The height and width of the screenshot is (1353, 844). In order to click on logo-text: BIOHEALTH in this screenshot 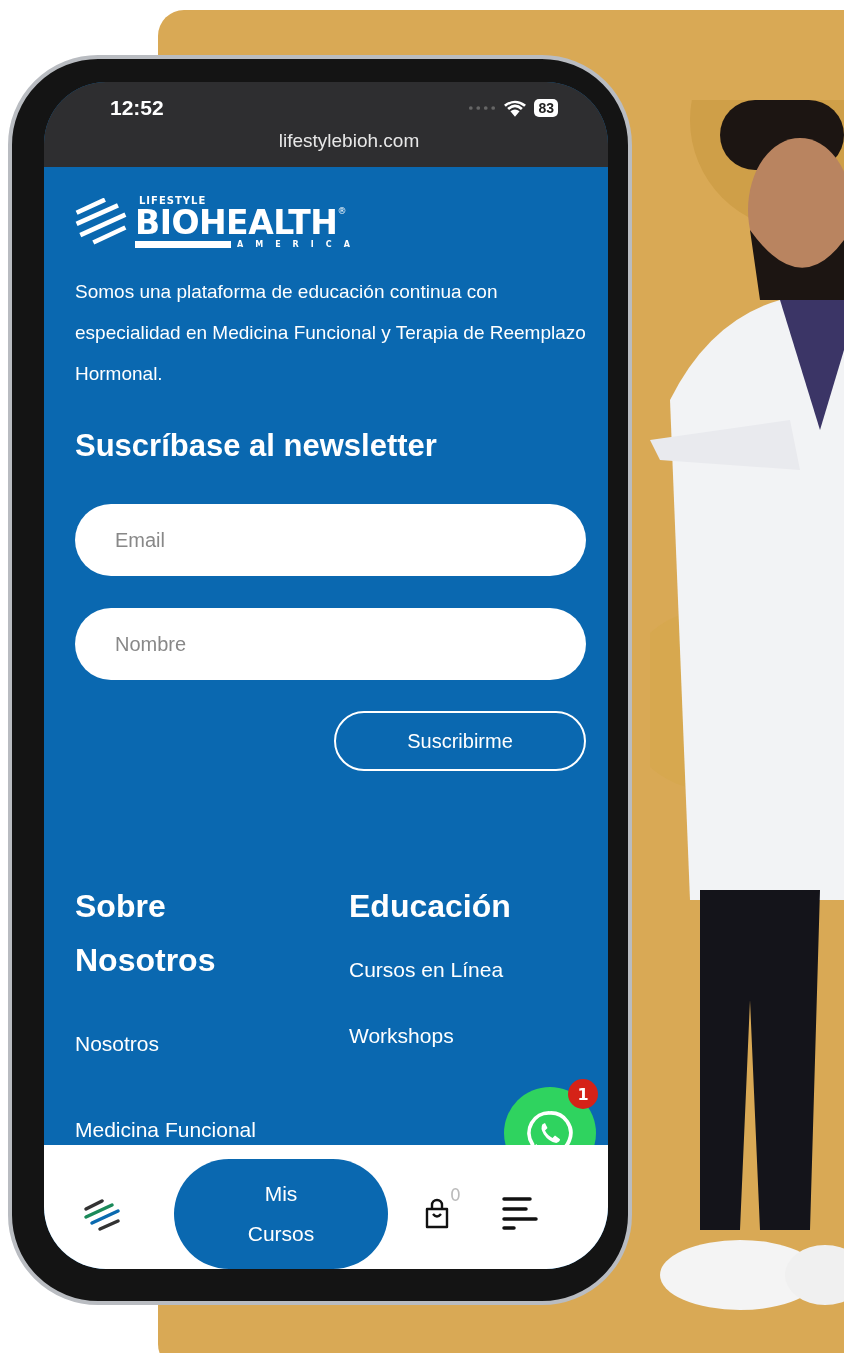, I will do `click(236, 223)`.